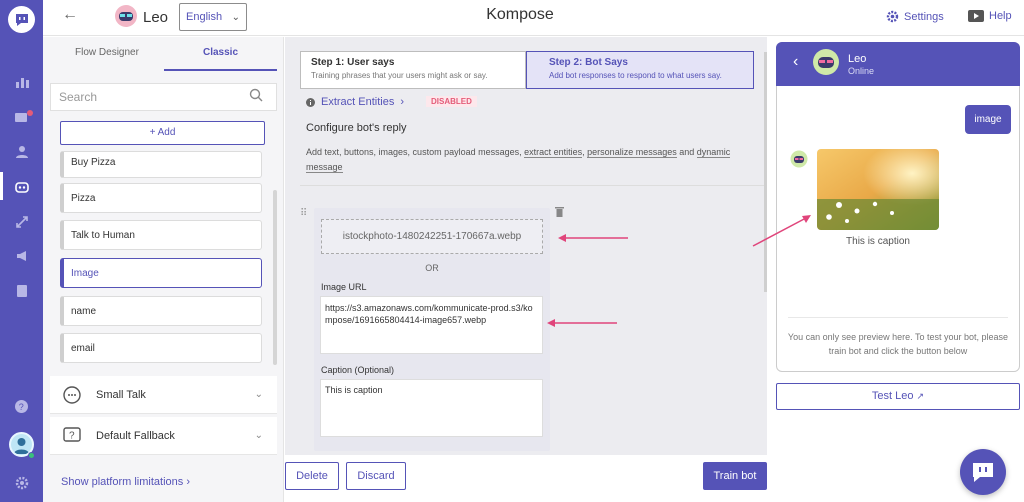 The height and width of the screenshot is (502, 1024). What do you see at coordinates (376, 476) in the screenshot?
I see `discard-button: Discard` at bounding box center [376, 476].